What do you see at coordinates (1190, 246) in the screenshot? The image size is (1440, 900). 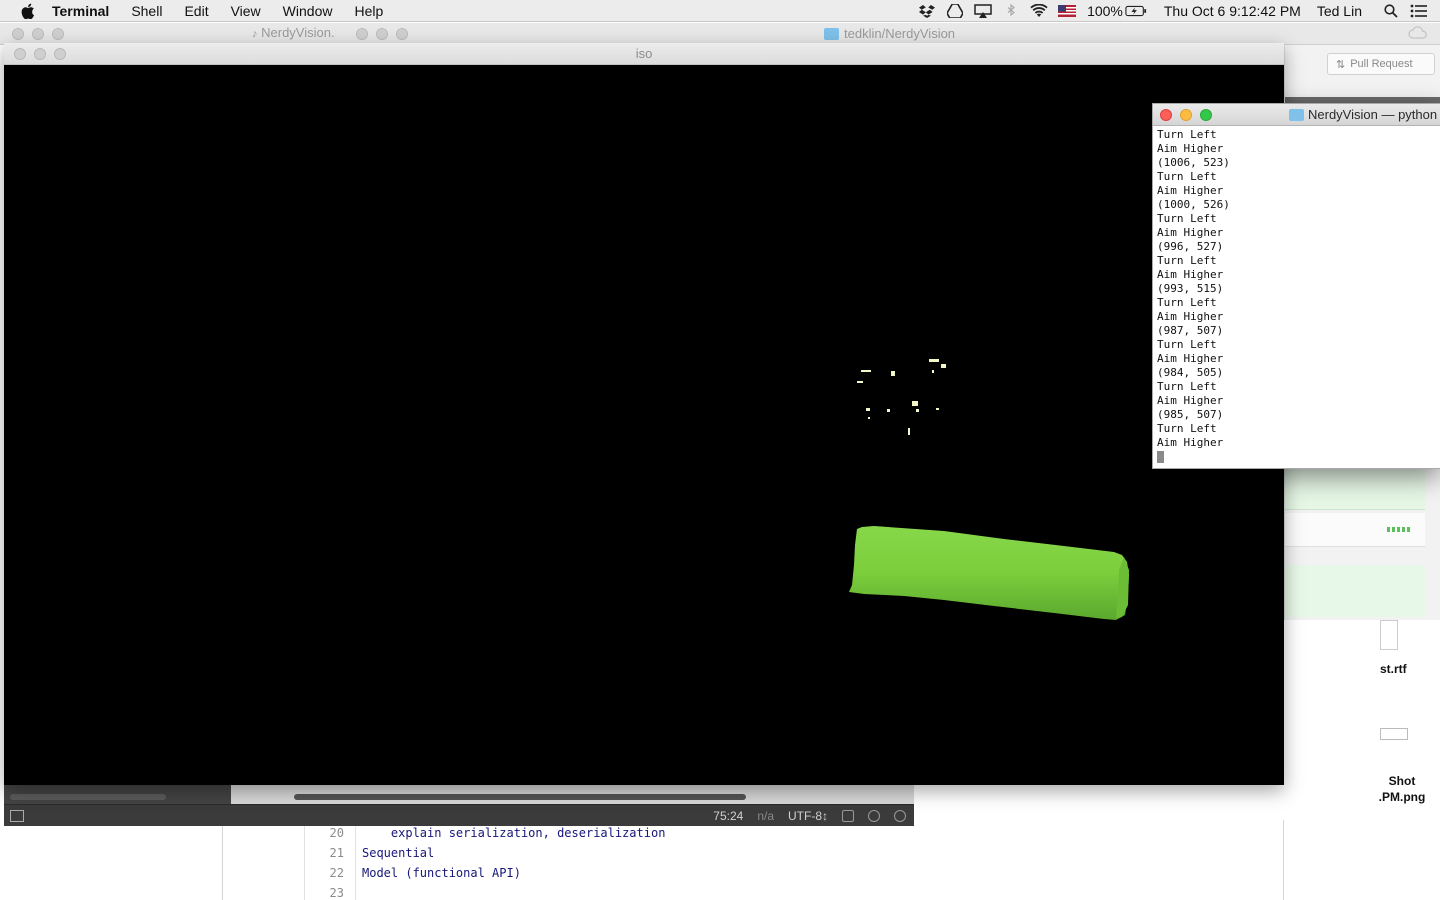 I see `terminal-line: (996, 527)` at bounding box center [1190, 246].